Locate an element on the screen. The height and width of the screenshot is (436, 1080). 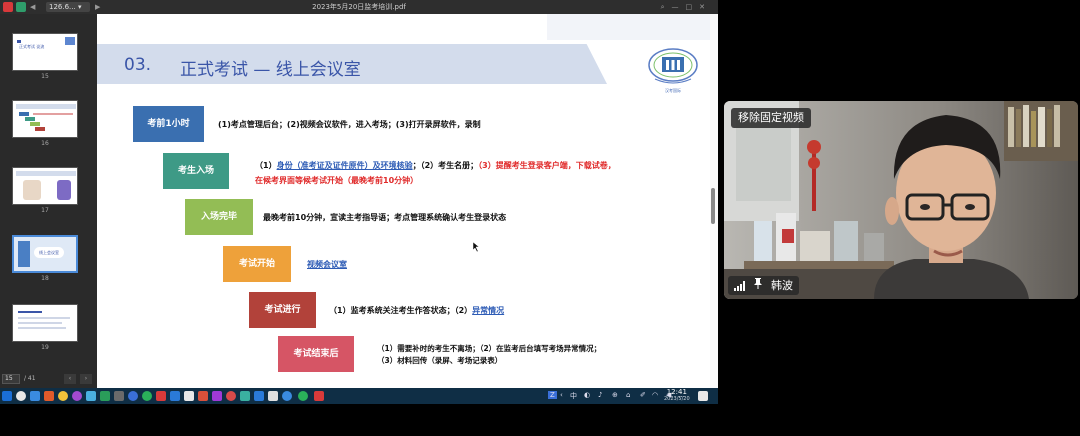
step-after-exam-desc-line2: （3）材料回传（录屏、考场记录表） is located at coordinates (439, 360).